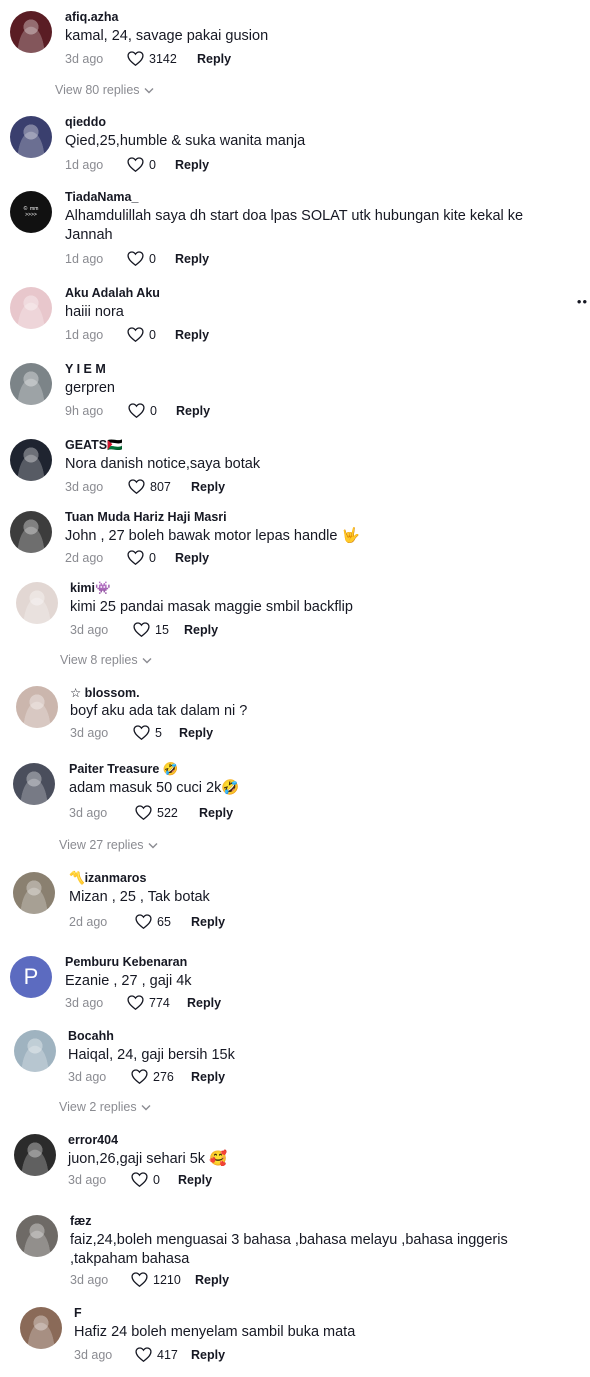  I want to click on view-replies-button: View 2 replies, so click(105, 1107).